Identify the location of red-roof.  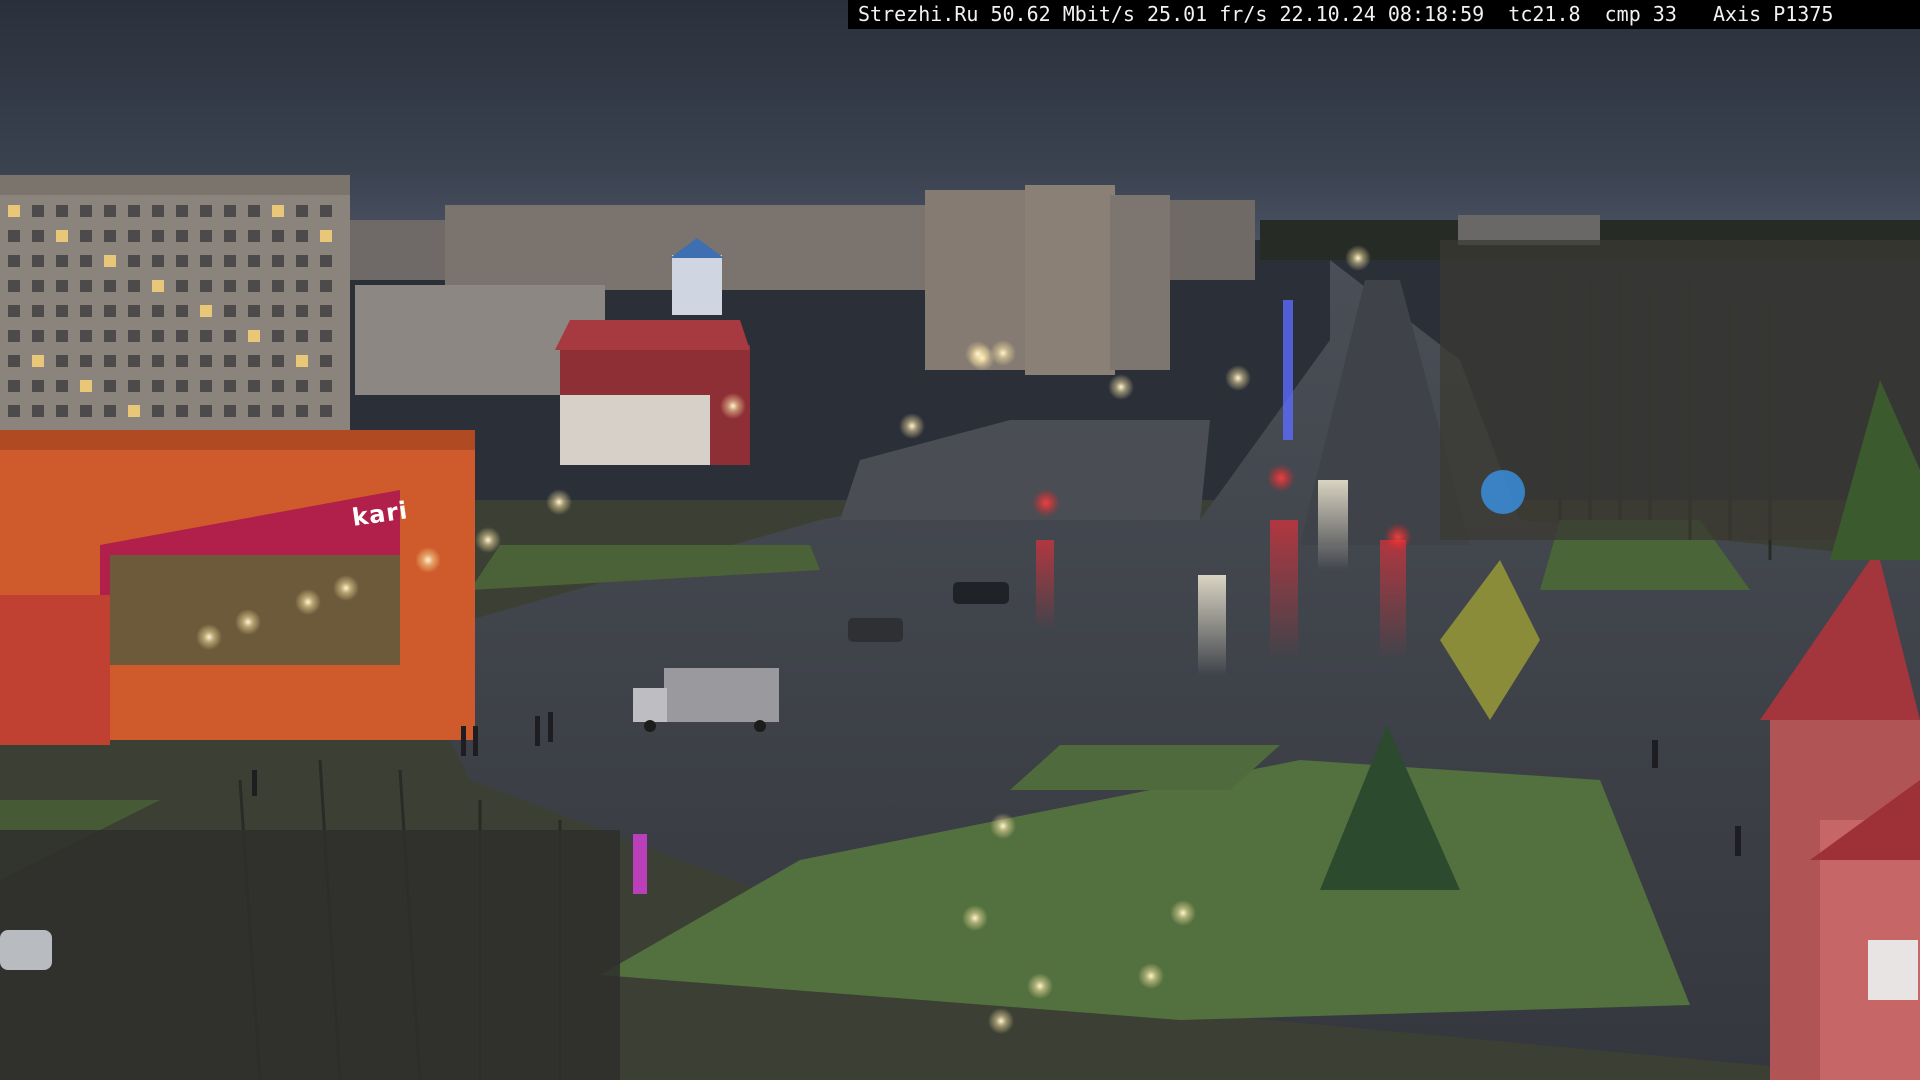
(652, 335).